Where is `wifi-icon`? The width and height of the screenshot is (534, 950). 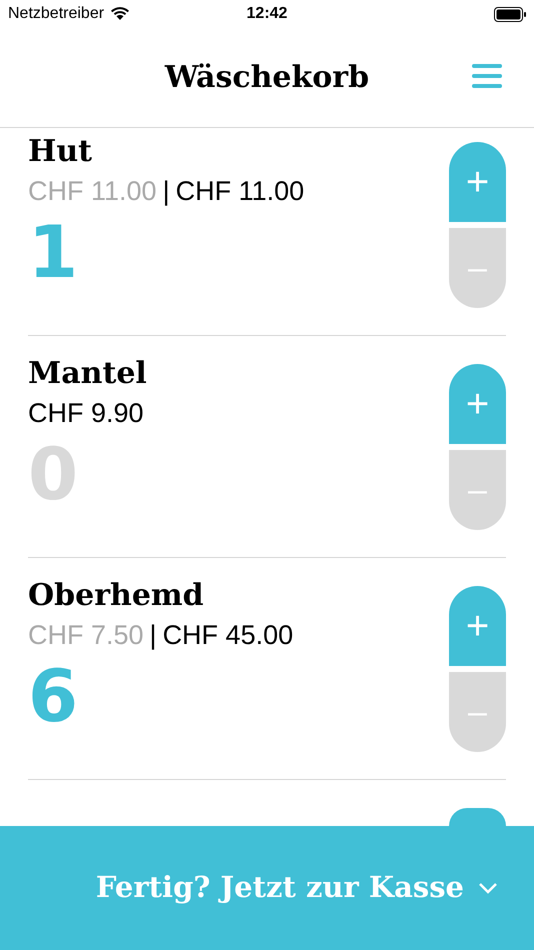
wifi-icon is located at coordinates (120, 14).